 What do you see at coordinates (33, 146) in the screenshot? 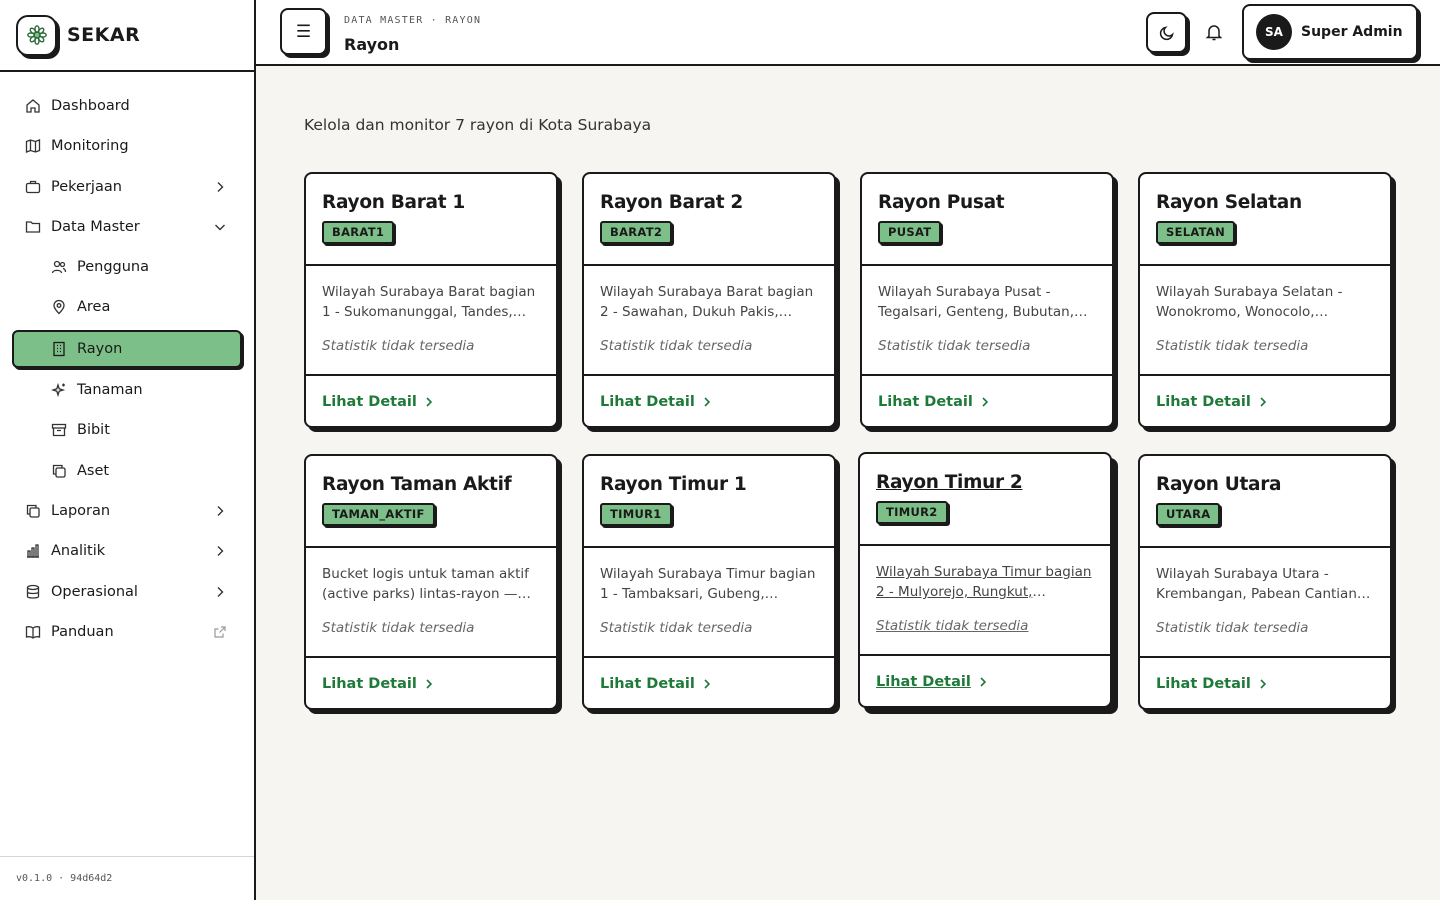
I see `map-icon` at bounding box center [33, 146].